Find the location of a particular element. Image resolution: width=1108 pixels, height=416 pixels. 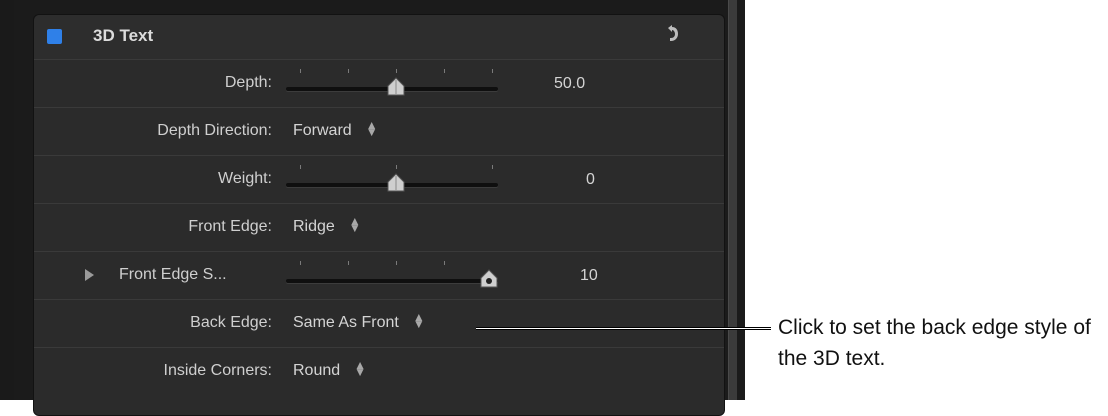

reset-arrow-icon is located at coordinates (672, 35).